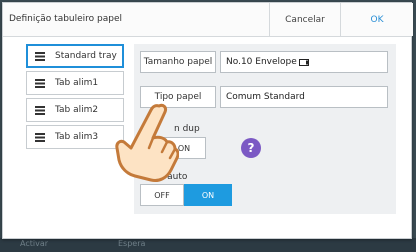 The height and width of the screenshot is (252, 416). What do you see at coordinates (86, 56) in the screenshot?
I see `tray-item-label: Standard tray` at bounding box center [86, 56].